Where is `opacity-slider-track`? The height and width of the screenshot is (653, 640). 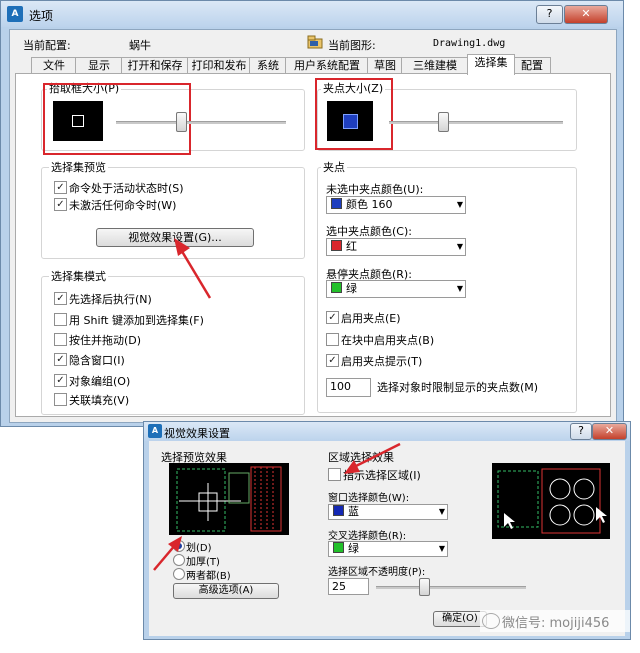 opacity-slider-track is located at coordinates (451, 587).